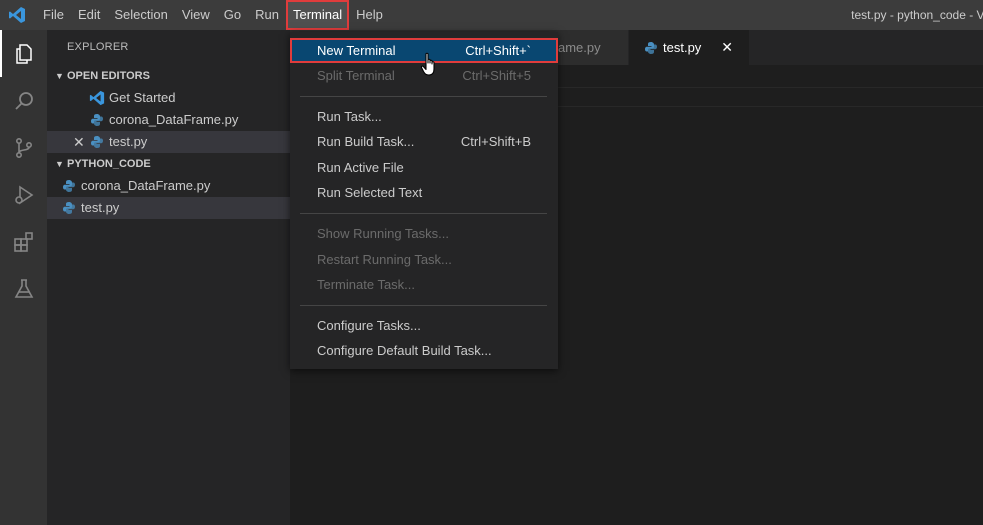 Image resolution: width=983 pixels, height=525 pixels. I want to click on menu-run: Run, so click(267, 15).